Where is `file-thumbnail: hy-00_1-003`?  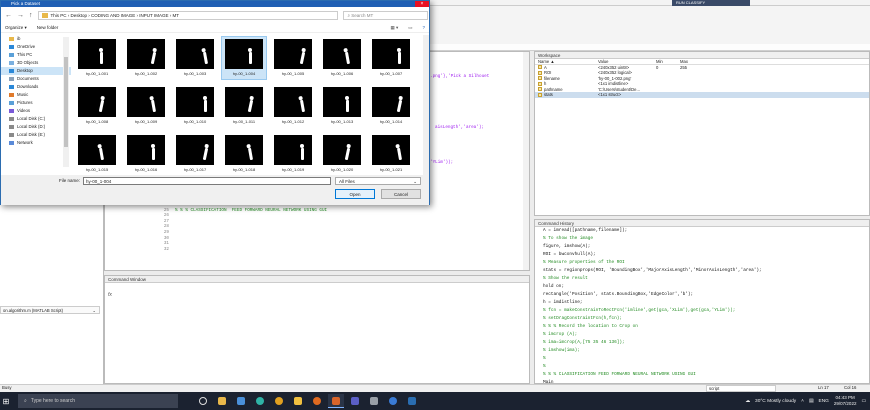
file-thumbnail: hy-00_1-003 is located at coordinates (195, 58).